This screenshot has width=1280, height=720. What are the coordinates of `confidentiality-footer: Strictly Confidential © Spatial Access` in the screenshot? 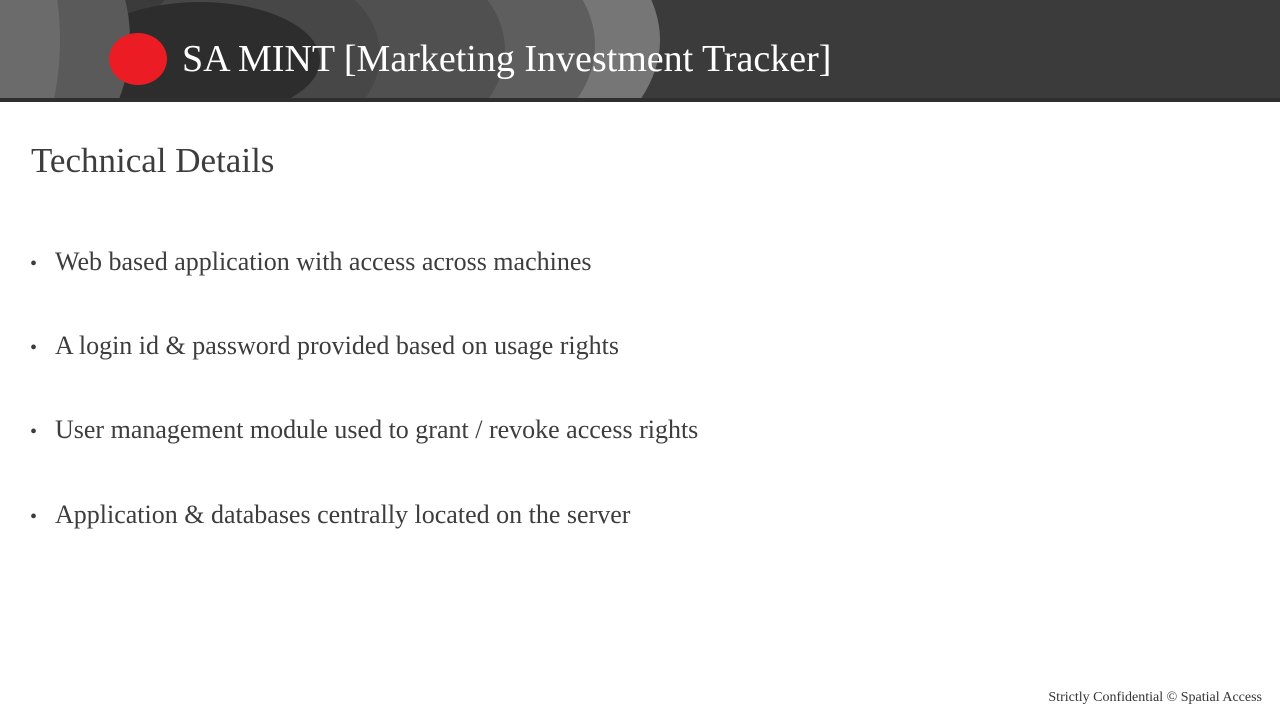 It's located at (1155, 697).